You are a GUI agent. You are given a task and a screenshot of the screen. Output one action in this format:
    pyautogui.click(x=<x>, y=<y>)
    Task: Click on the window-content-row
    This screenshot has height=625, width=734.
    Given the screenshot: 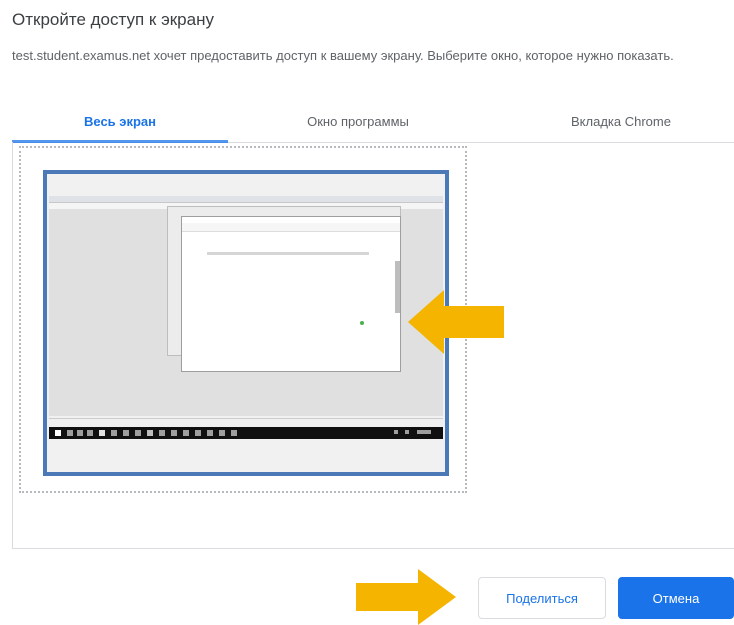 What is the action you would take?
    pyautogui.click(x=288, y=253)
    